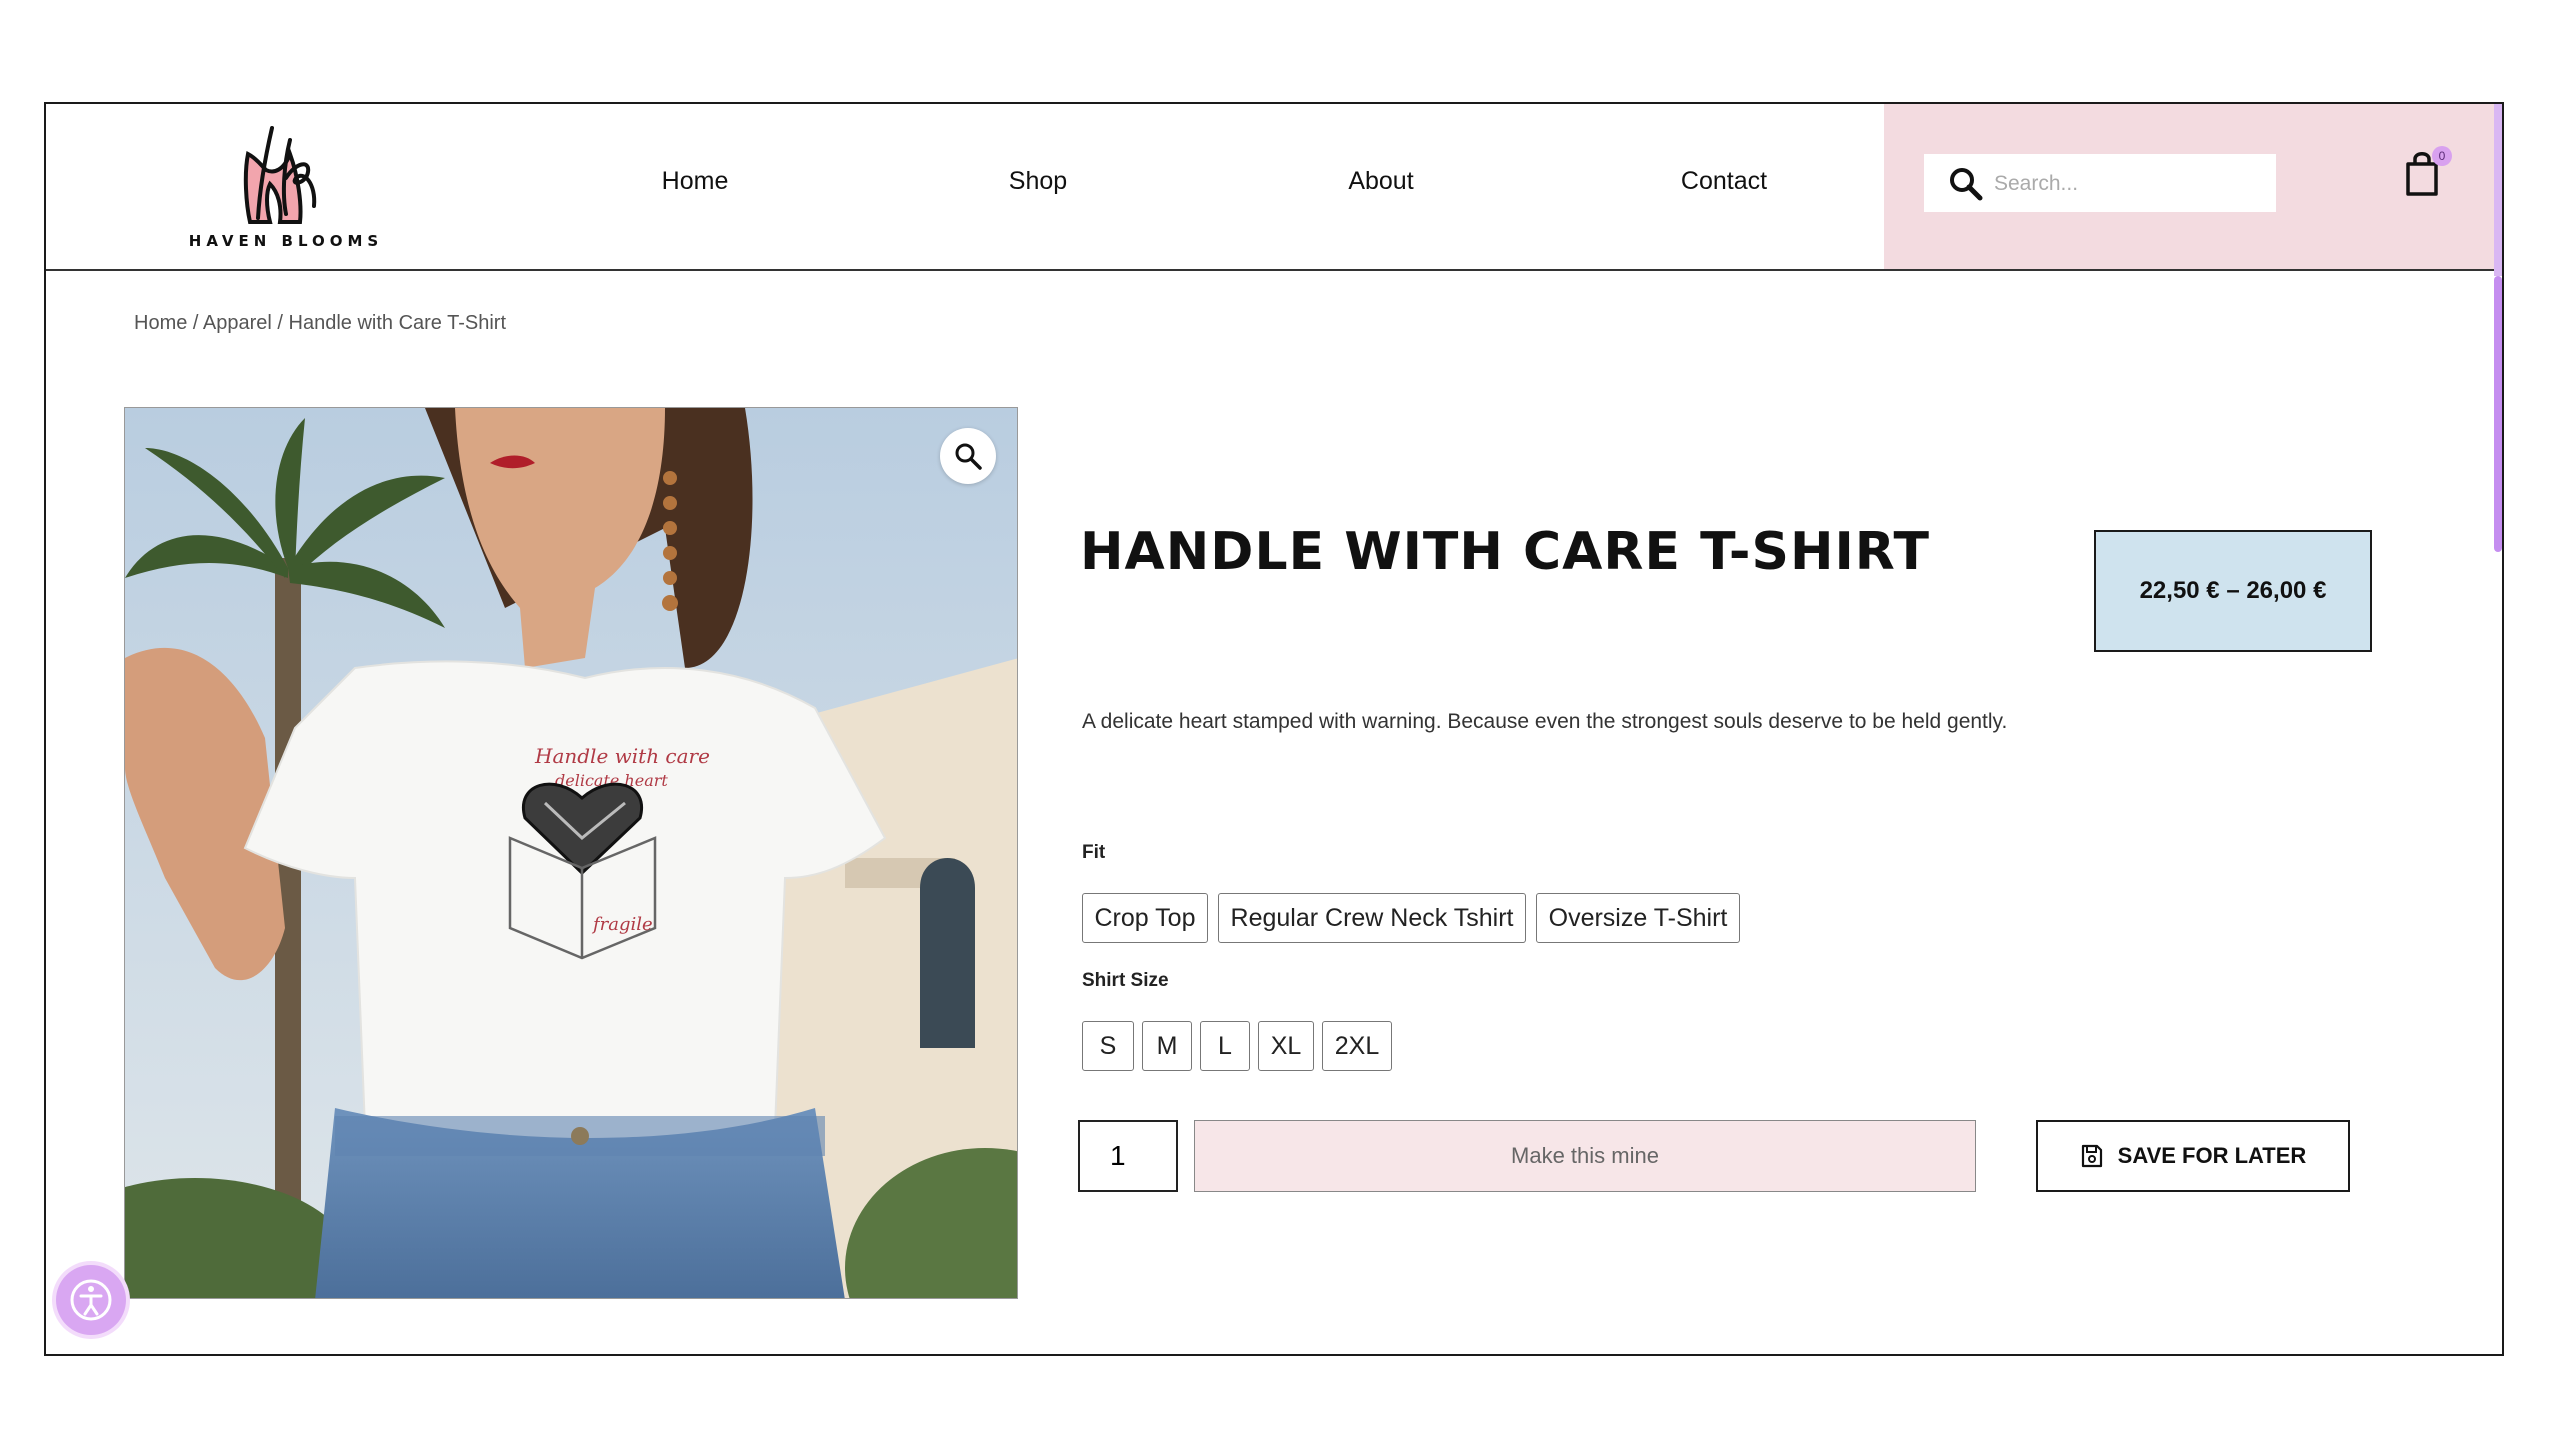 The width and height of the screenshot is (2560, 1440). What do you see at coordinates (622, 924) in the screenshot?
I see `shirt-print-box-text: fragile` at bounding box center [622, 924].